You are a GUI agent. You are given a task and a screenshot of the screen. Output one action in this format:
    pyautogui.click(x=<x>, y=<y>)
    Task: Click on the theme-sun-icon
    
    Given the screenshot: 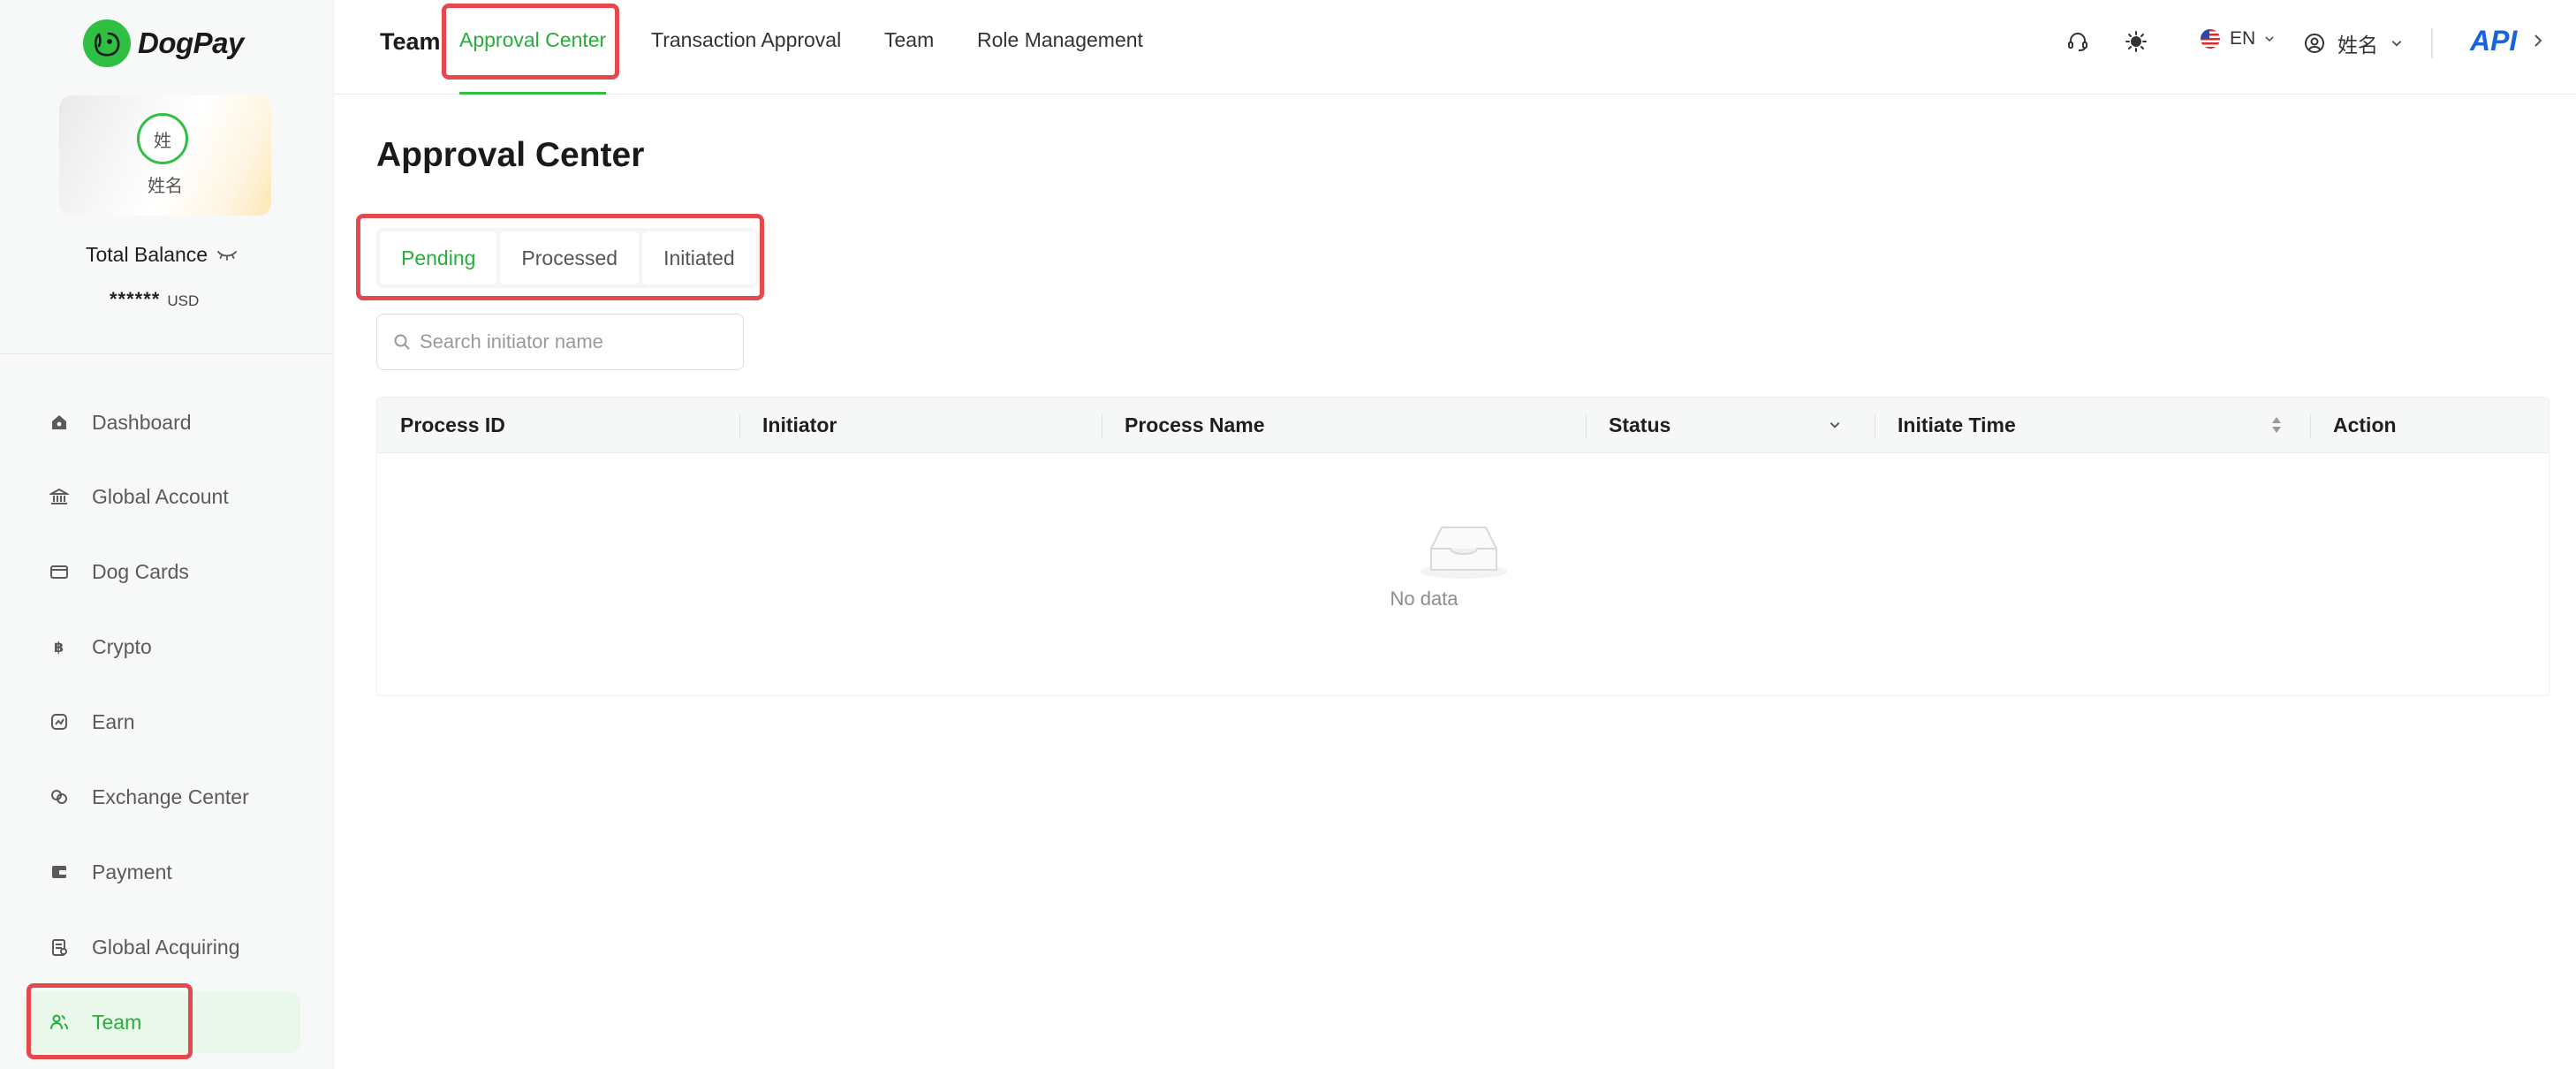 What is the action you would take?
    pyautogui.click(x=2136, y=43)
    